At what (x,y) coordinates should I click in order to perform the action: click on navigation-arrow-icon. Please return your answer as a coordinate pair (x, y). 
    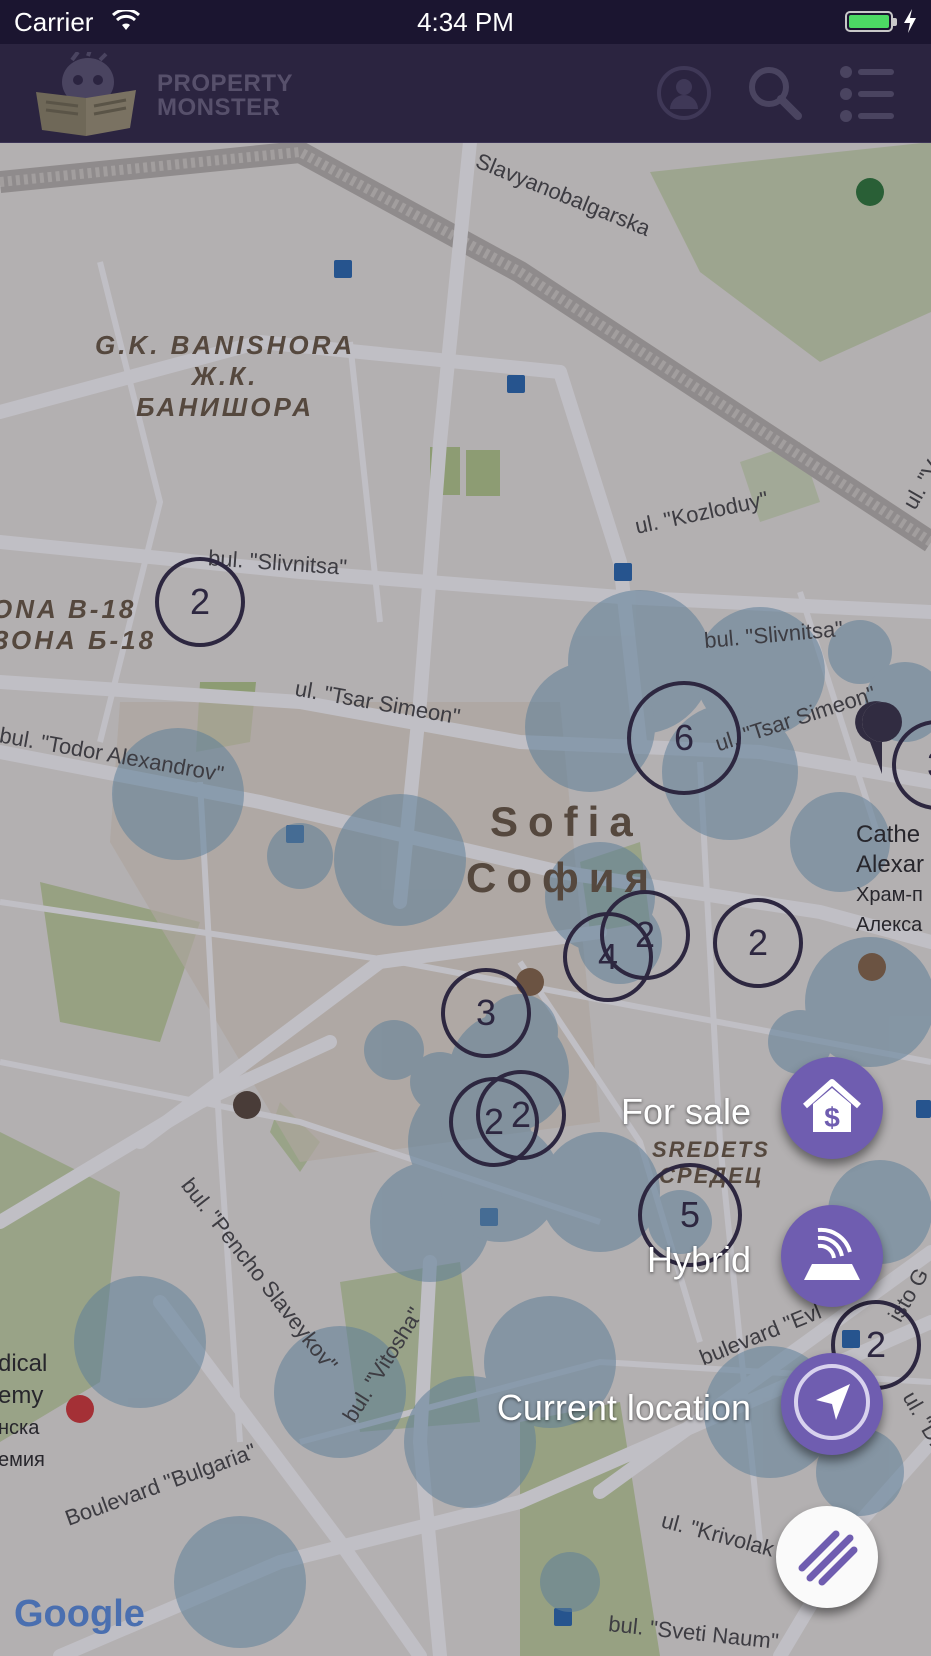
    Looking at the image, I should click on (832, 1404).